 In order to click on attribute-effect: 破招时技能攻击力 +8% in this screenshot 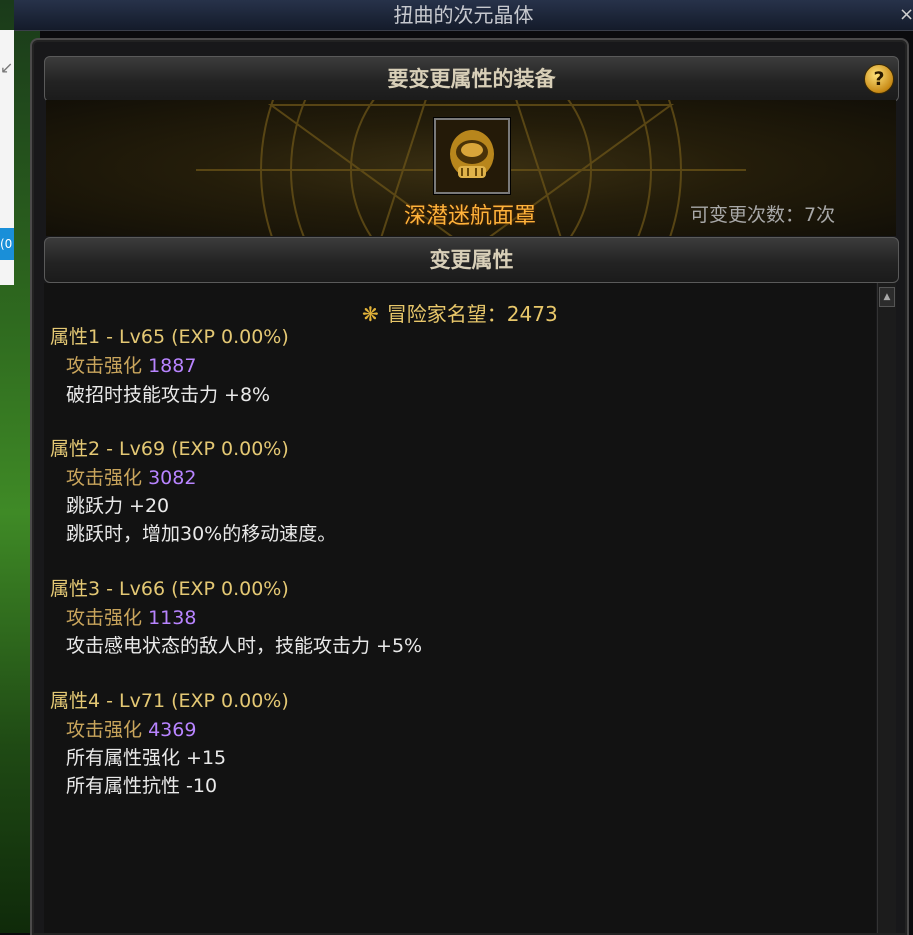, I will do `click(168, 395)`.